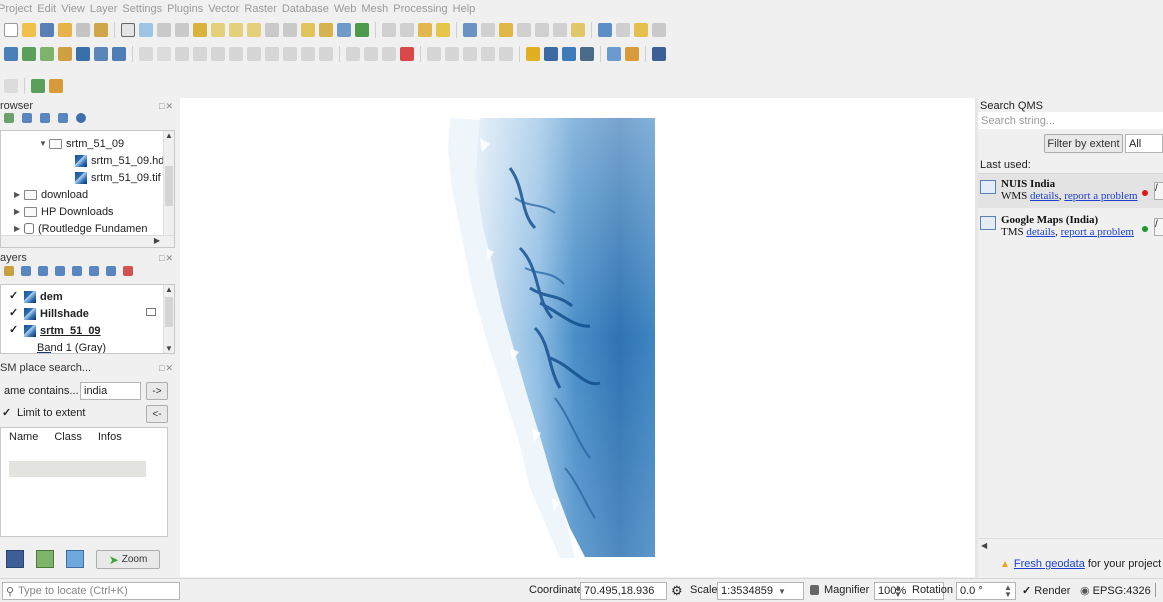 This screenshot has height=602, width=1163. What do you see at coordinates (524, 30) in the screenshot?
I see `processing-toolbox-icon` at bounding box center [524, 30].